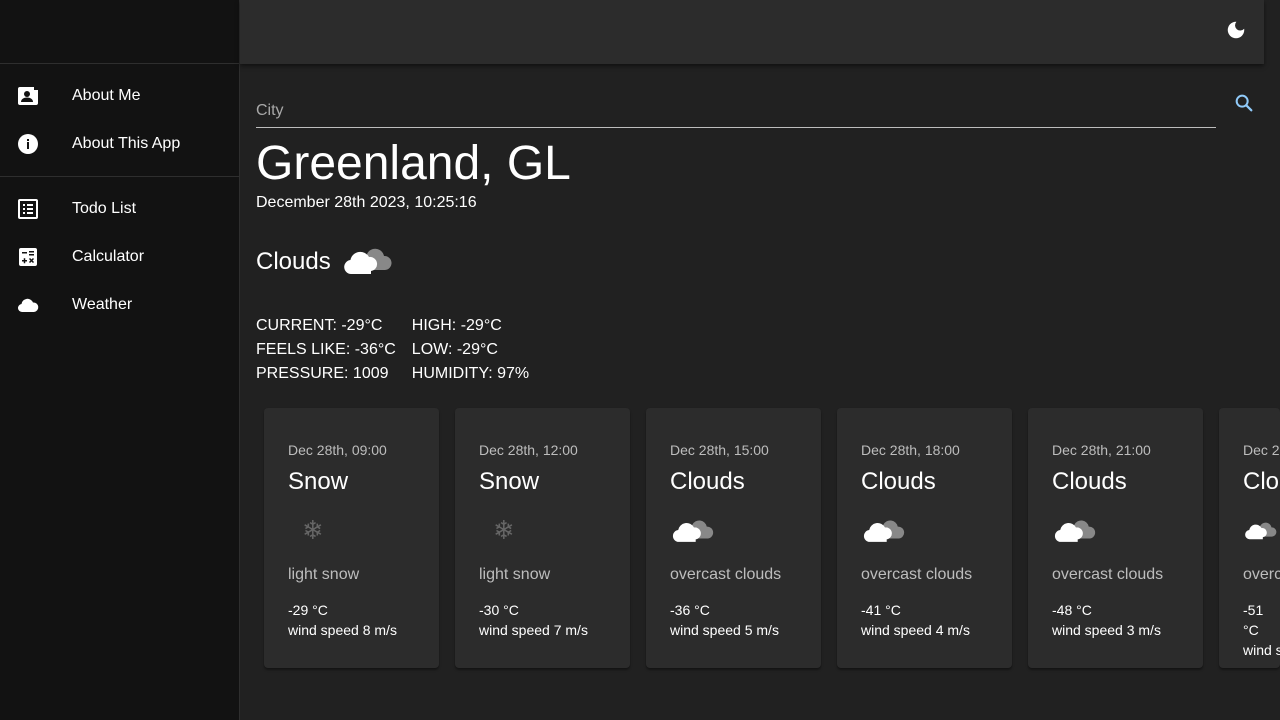 Image resolution: width=1280 pixels, height=720 pixels. Describe the element at coordinates (456, 325) in the screenshot. I see `high-temp: HIGH: -29°C` at that location.